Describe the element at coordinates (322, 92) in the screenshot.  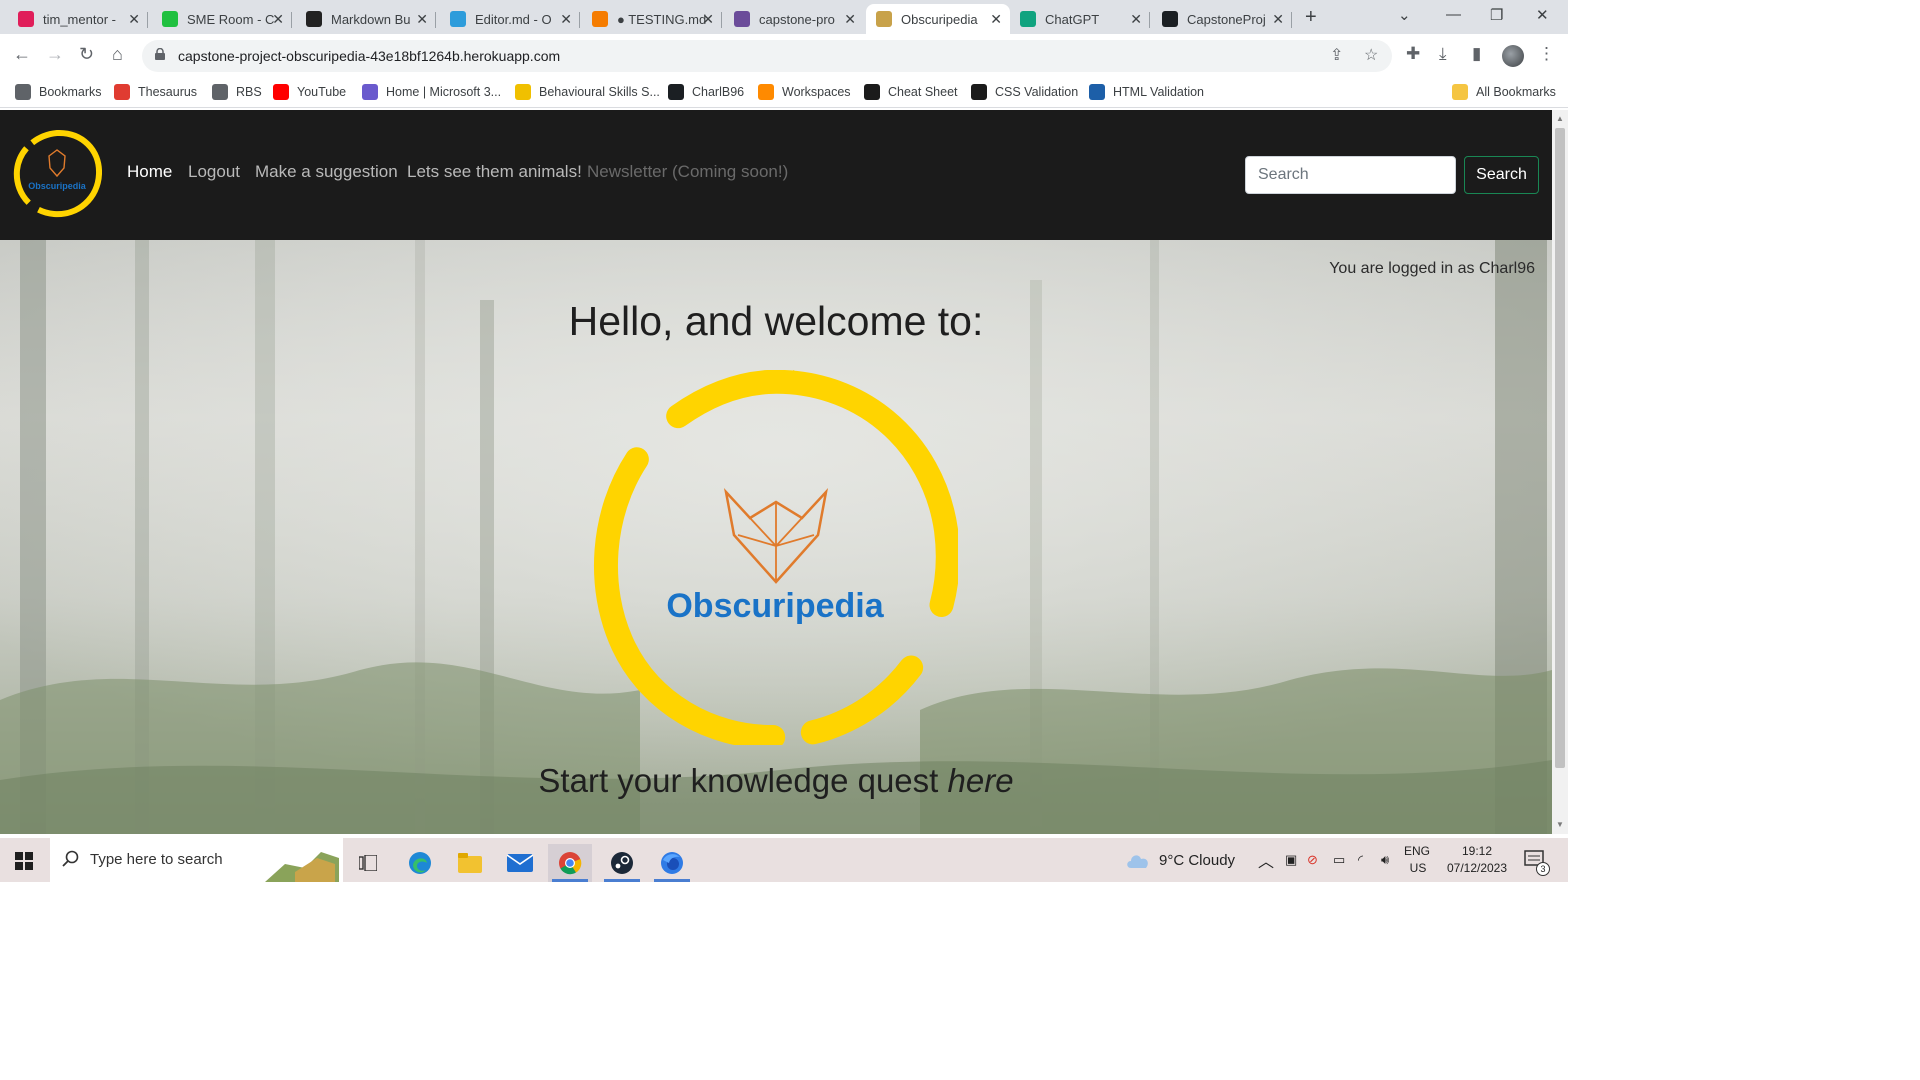
I see `bookmark-label: YouTube` at that location.